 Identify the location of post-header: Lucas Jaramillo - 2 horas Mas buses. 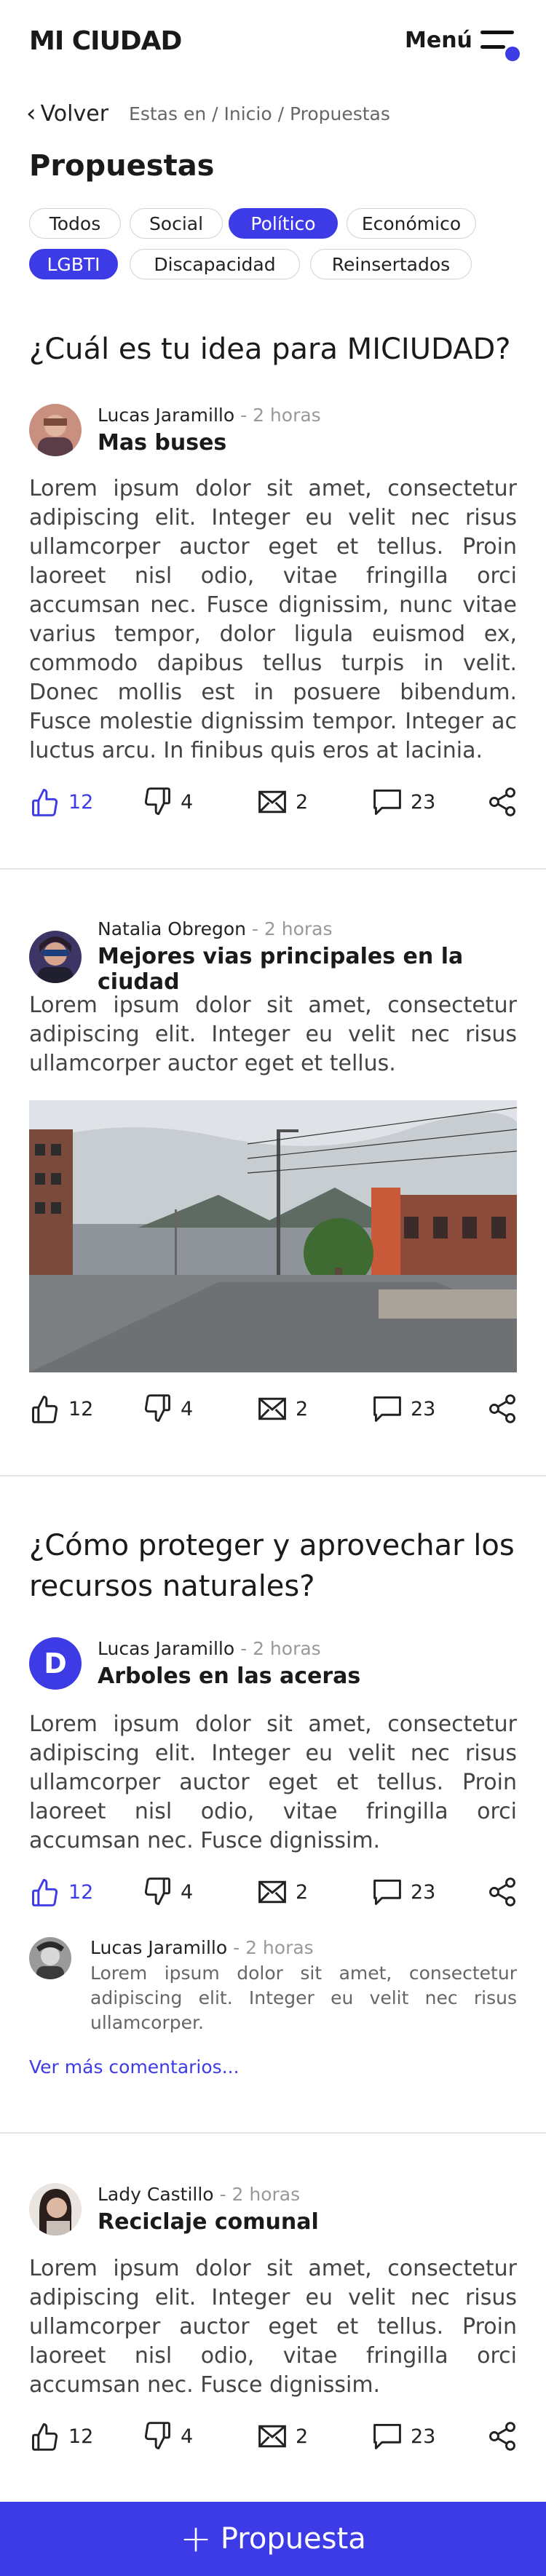
(175, 430).